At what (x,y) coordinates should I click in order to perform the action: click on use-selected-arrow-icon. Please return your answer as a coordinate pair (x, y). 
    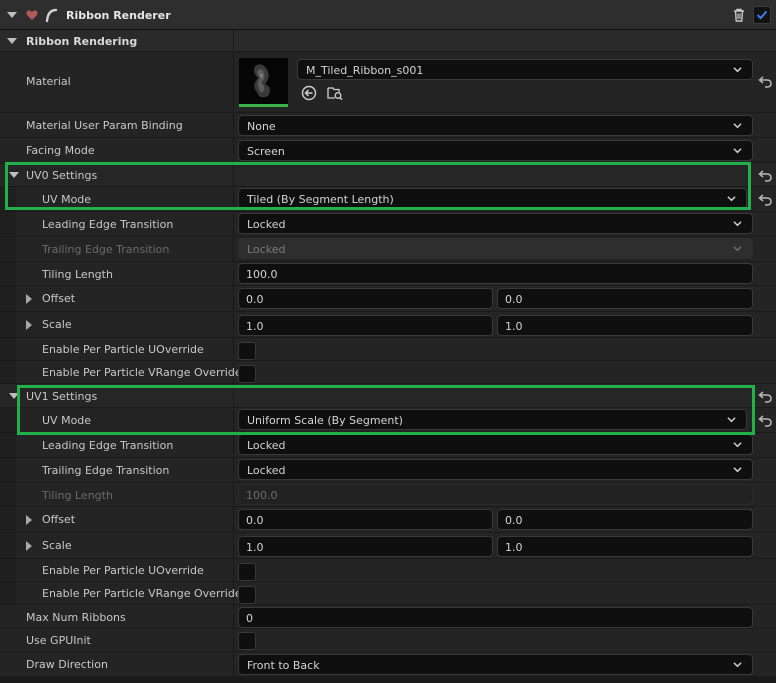
    Looking at the image, I should click on (309, 93).